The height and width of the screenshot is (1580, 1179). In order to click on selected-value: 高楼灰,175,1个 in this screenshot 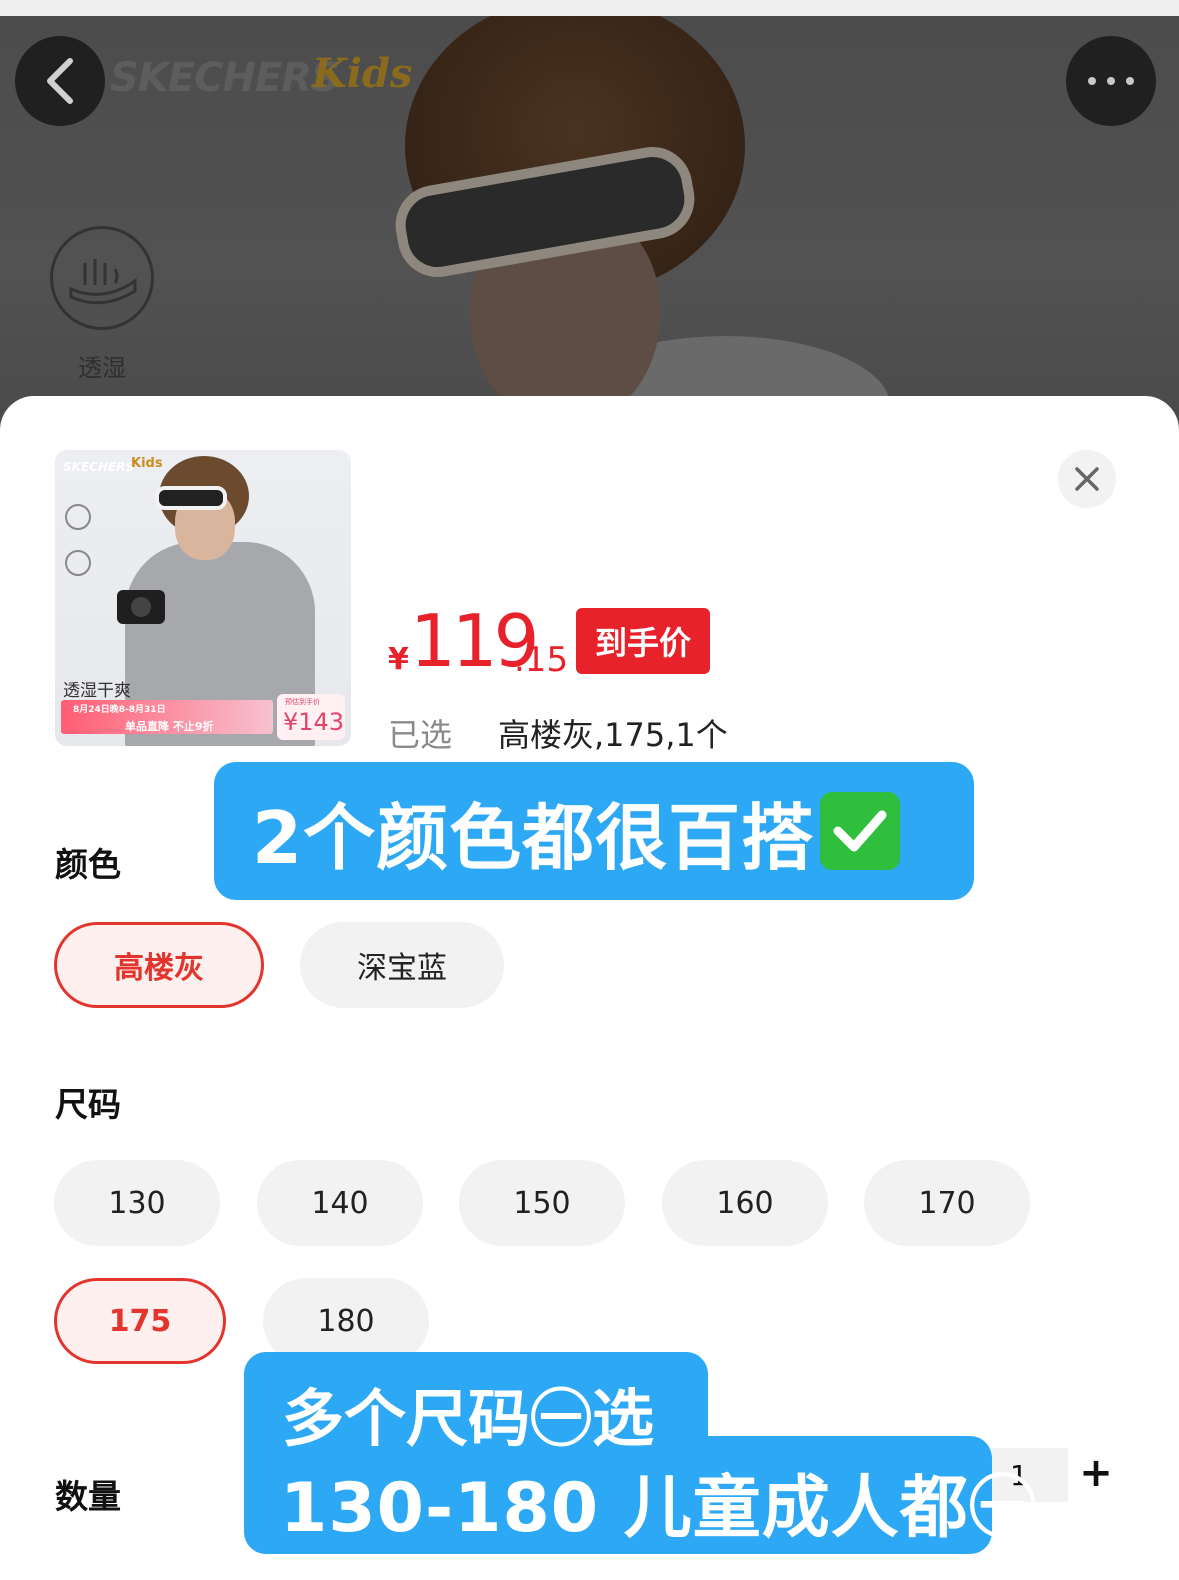, I will do `click(613, 735)`.